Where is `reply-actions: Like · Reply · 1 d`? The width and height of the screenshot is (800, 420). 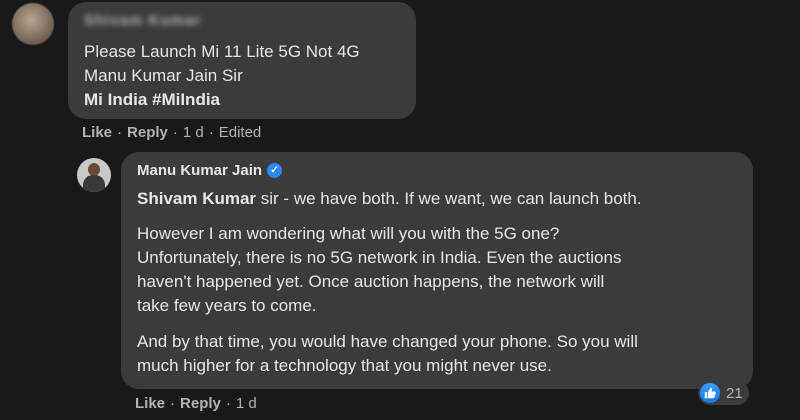 reply-actions: Like · Reply · 1 d is located at coordinates (196, 403).